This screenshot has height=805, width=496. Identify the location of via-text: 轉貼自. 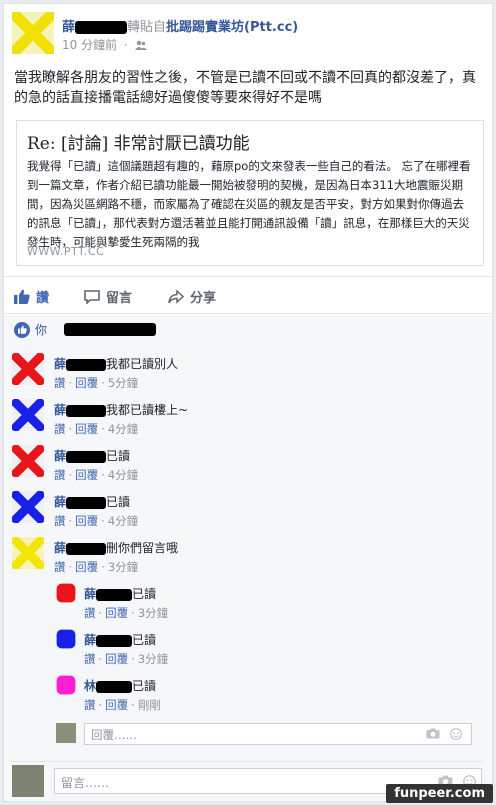
(147, 27).